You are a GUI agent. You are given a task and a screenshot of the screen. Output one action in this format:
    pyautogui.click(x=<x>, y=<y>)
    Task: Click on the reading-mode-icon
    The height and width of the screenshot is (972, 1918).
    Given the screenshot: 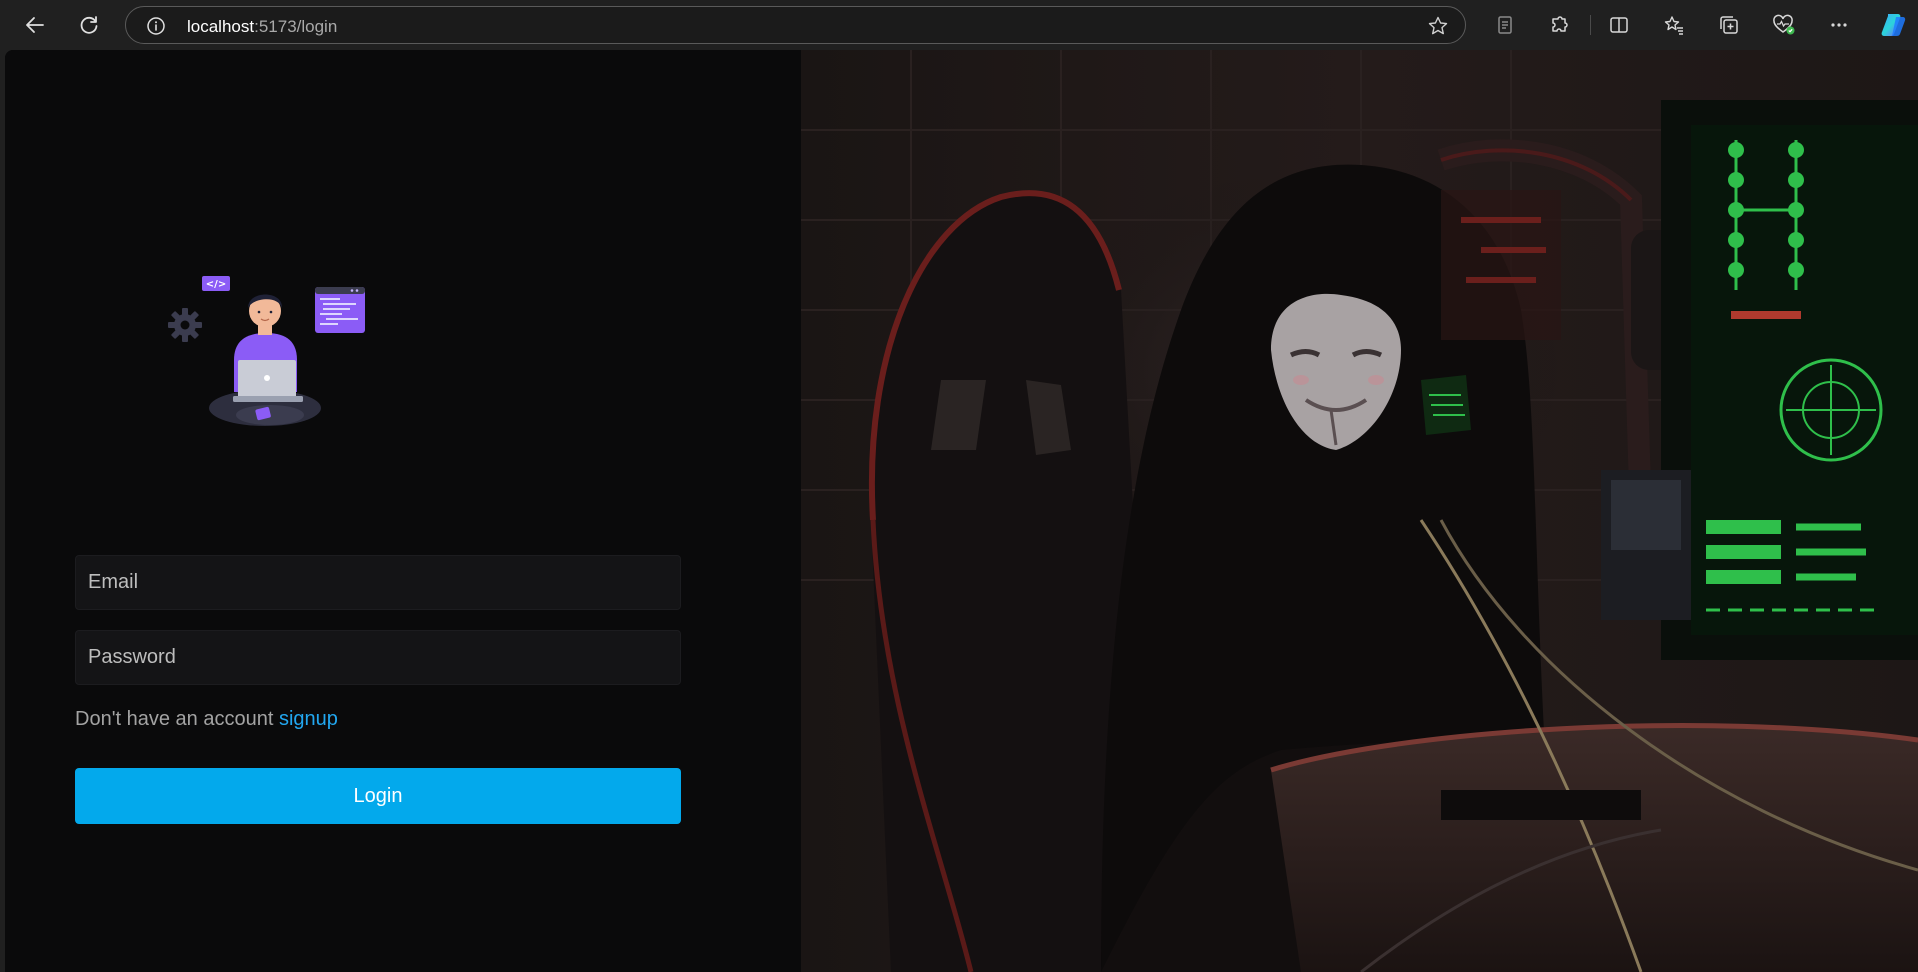 What is the action you would take?
    pyautogui.click(x=1505, y=25)
    